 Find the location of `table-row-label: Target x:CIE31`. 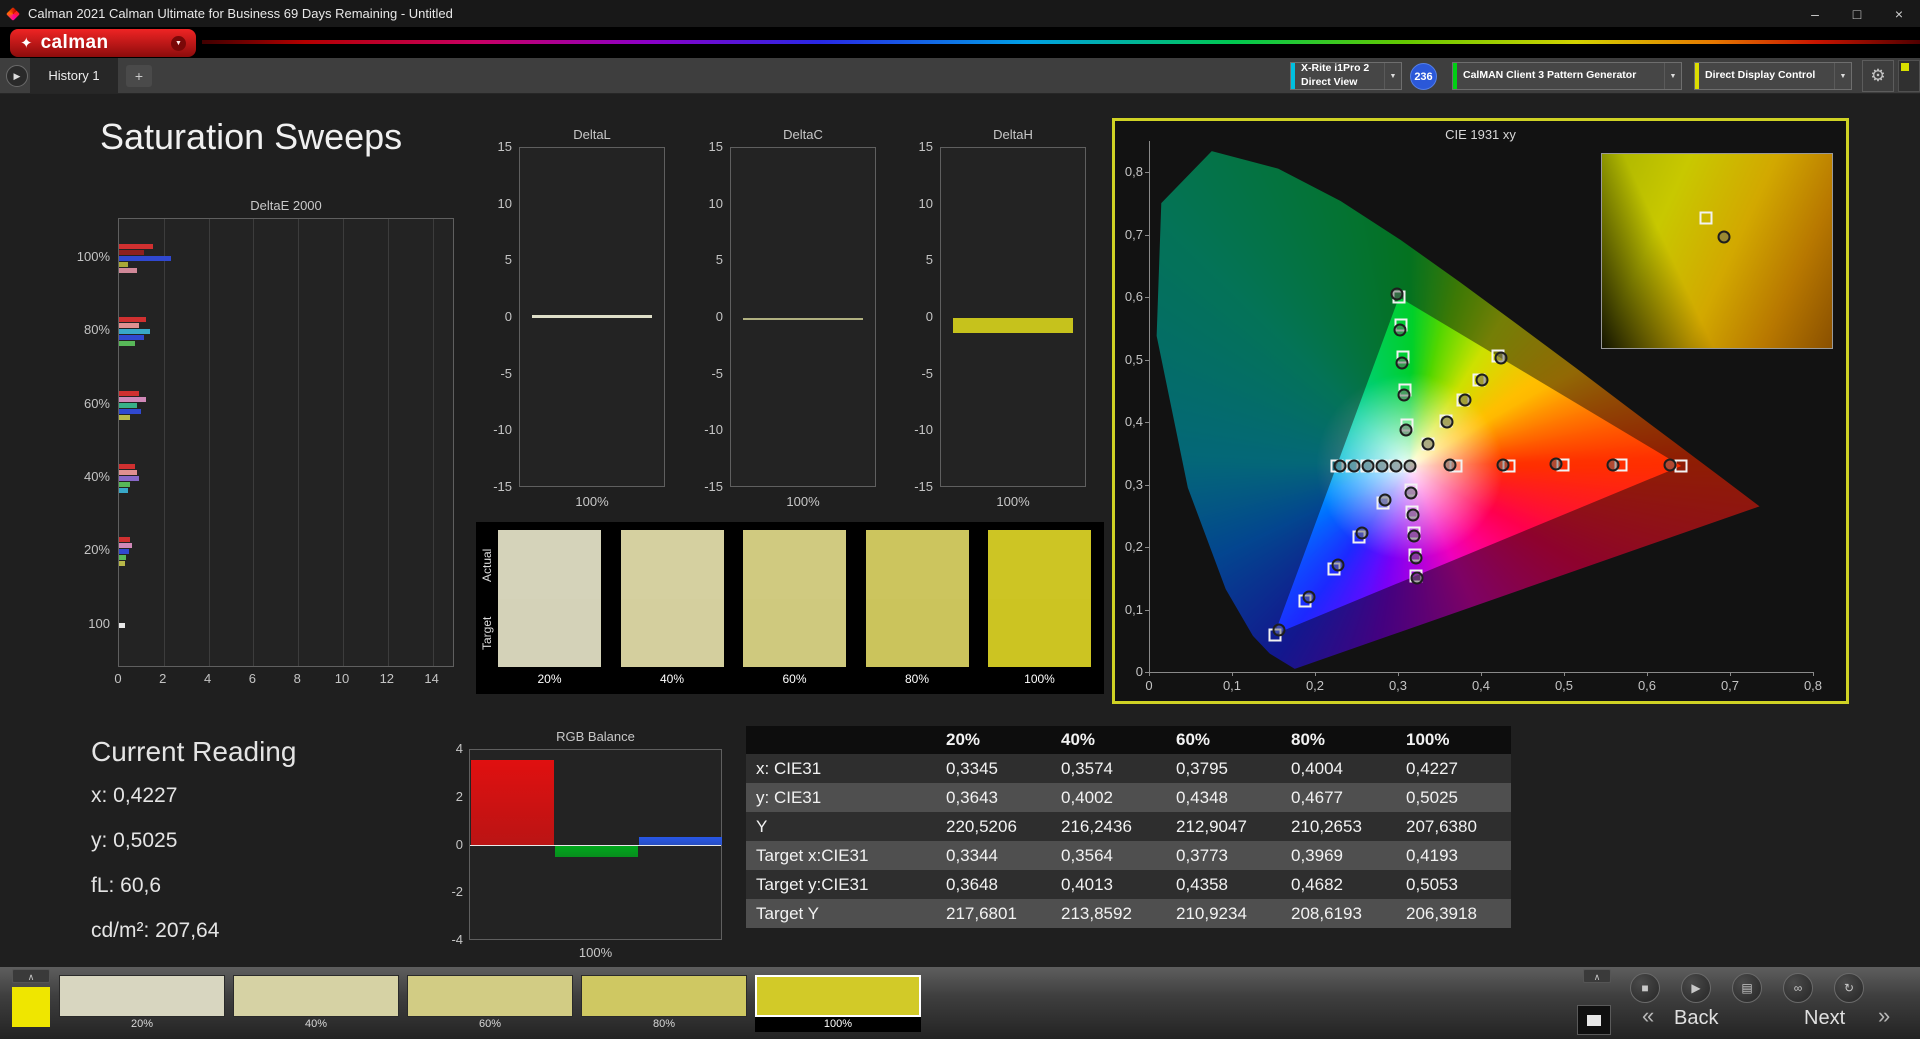

table-row-label: Target x:CIE31 is located at coordinates (841, 855).